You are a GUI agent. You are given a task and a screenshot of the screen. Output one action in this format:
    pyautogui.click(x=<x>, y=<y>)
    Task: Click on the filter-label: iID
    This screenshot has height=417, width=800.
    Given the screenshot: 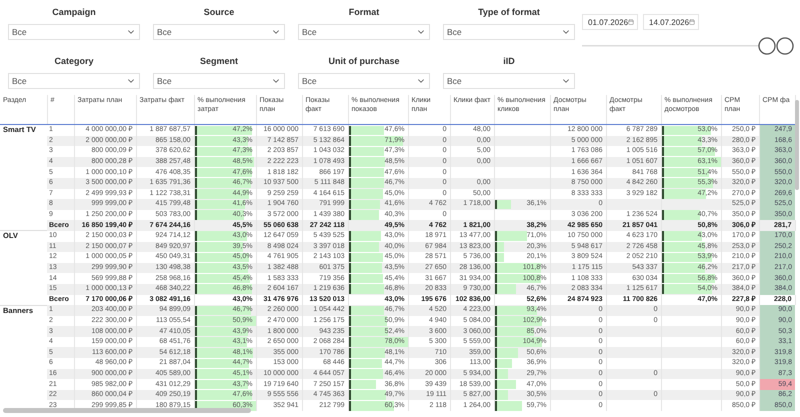 What is the action you would take?
    pyautogui.click(x=509, y=60)
    